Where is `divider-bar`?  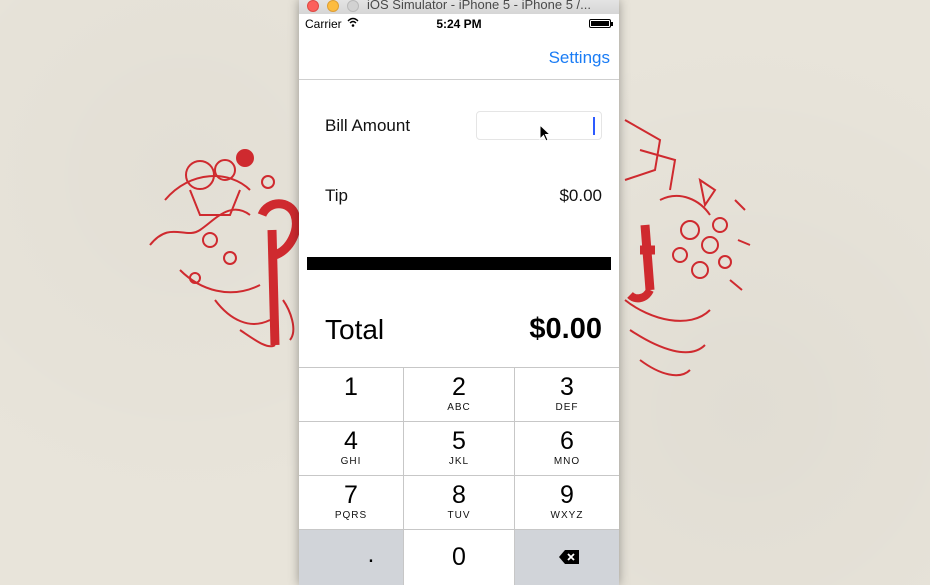
divider-bar is located at coordinates (459, 263).